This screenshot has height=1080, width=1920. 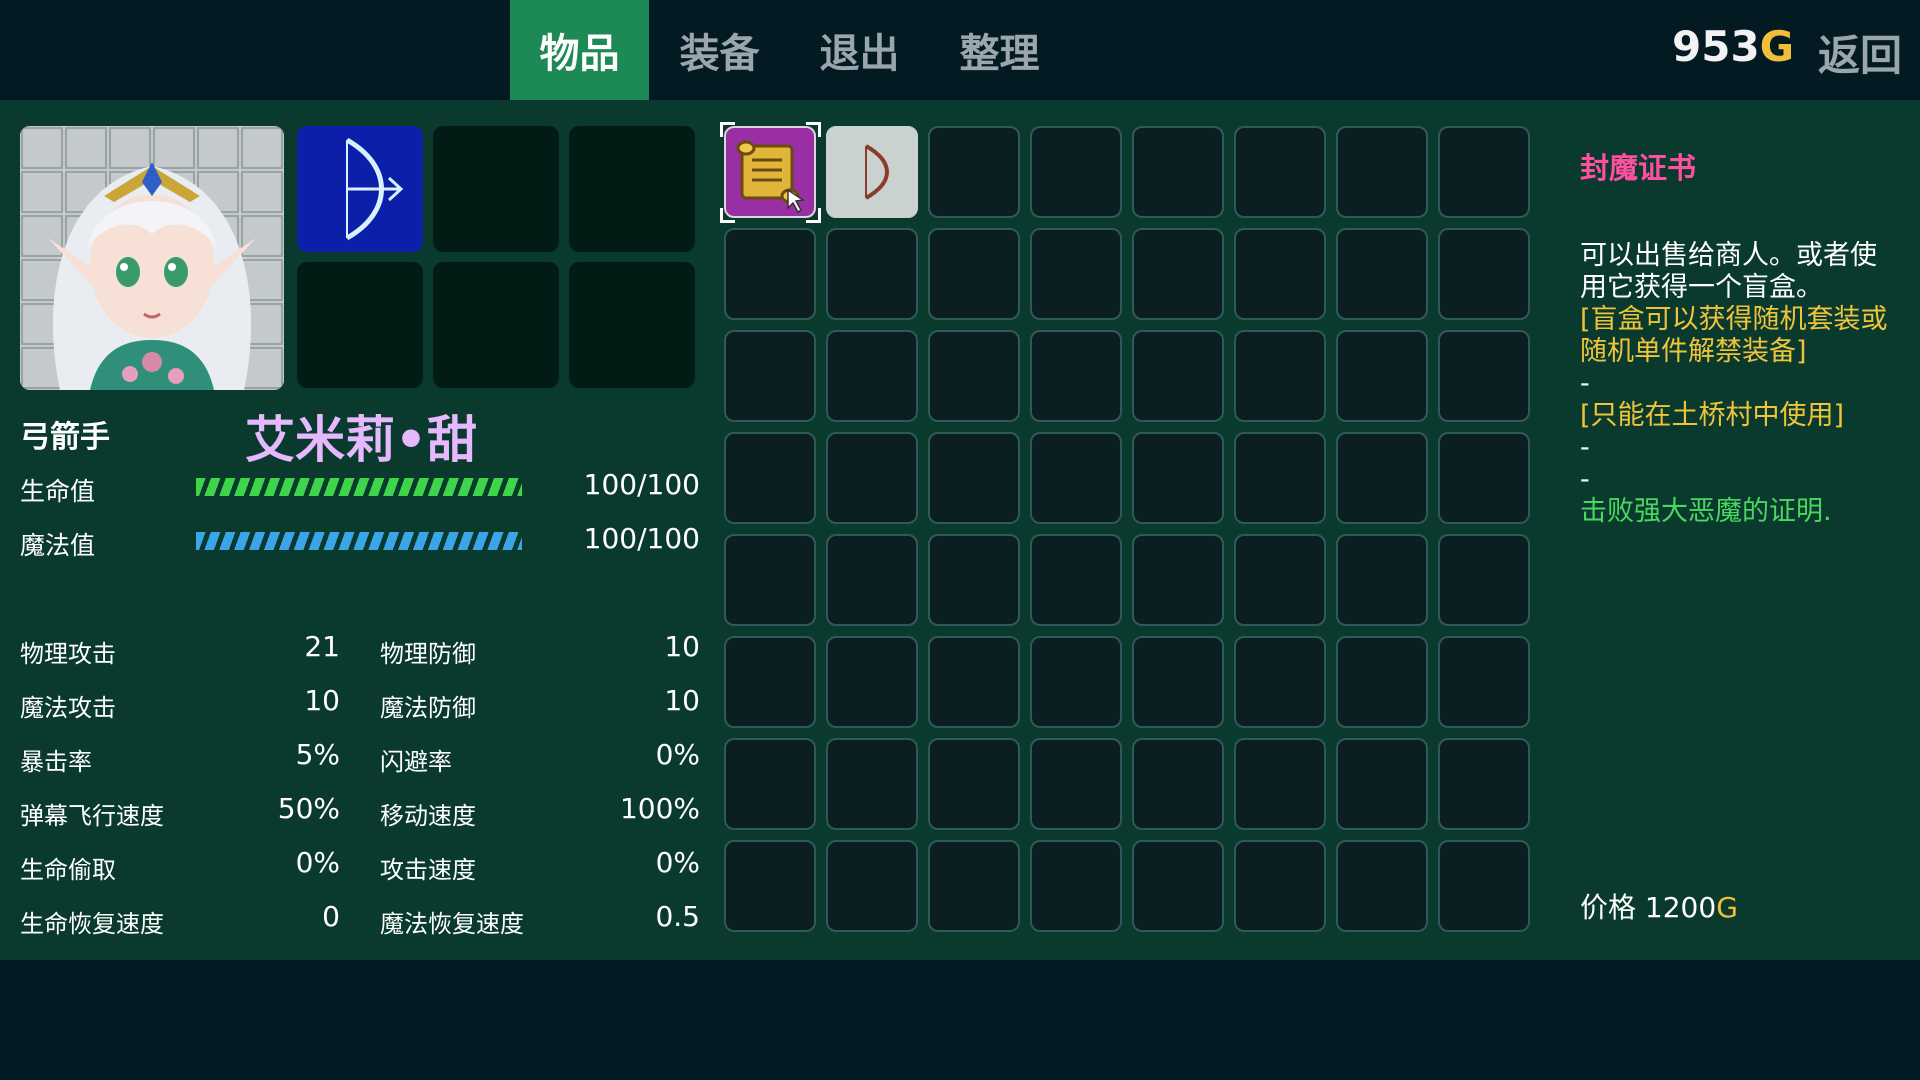 What do you see at coordinates (677, 754) in the screenshot?
I see `stat-value: 0%` at bounding box center [677, 754].